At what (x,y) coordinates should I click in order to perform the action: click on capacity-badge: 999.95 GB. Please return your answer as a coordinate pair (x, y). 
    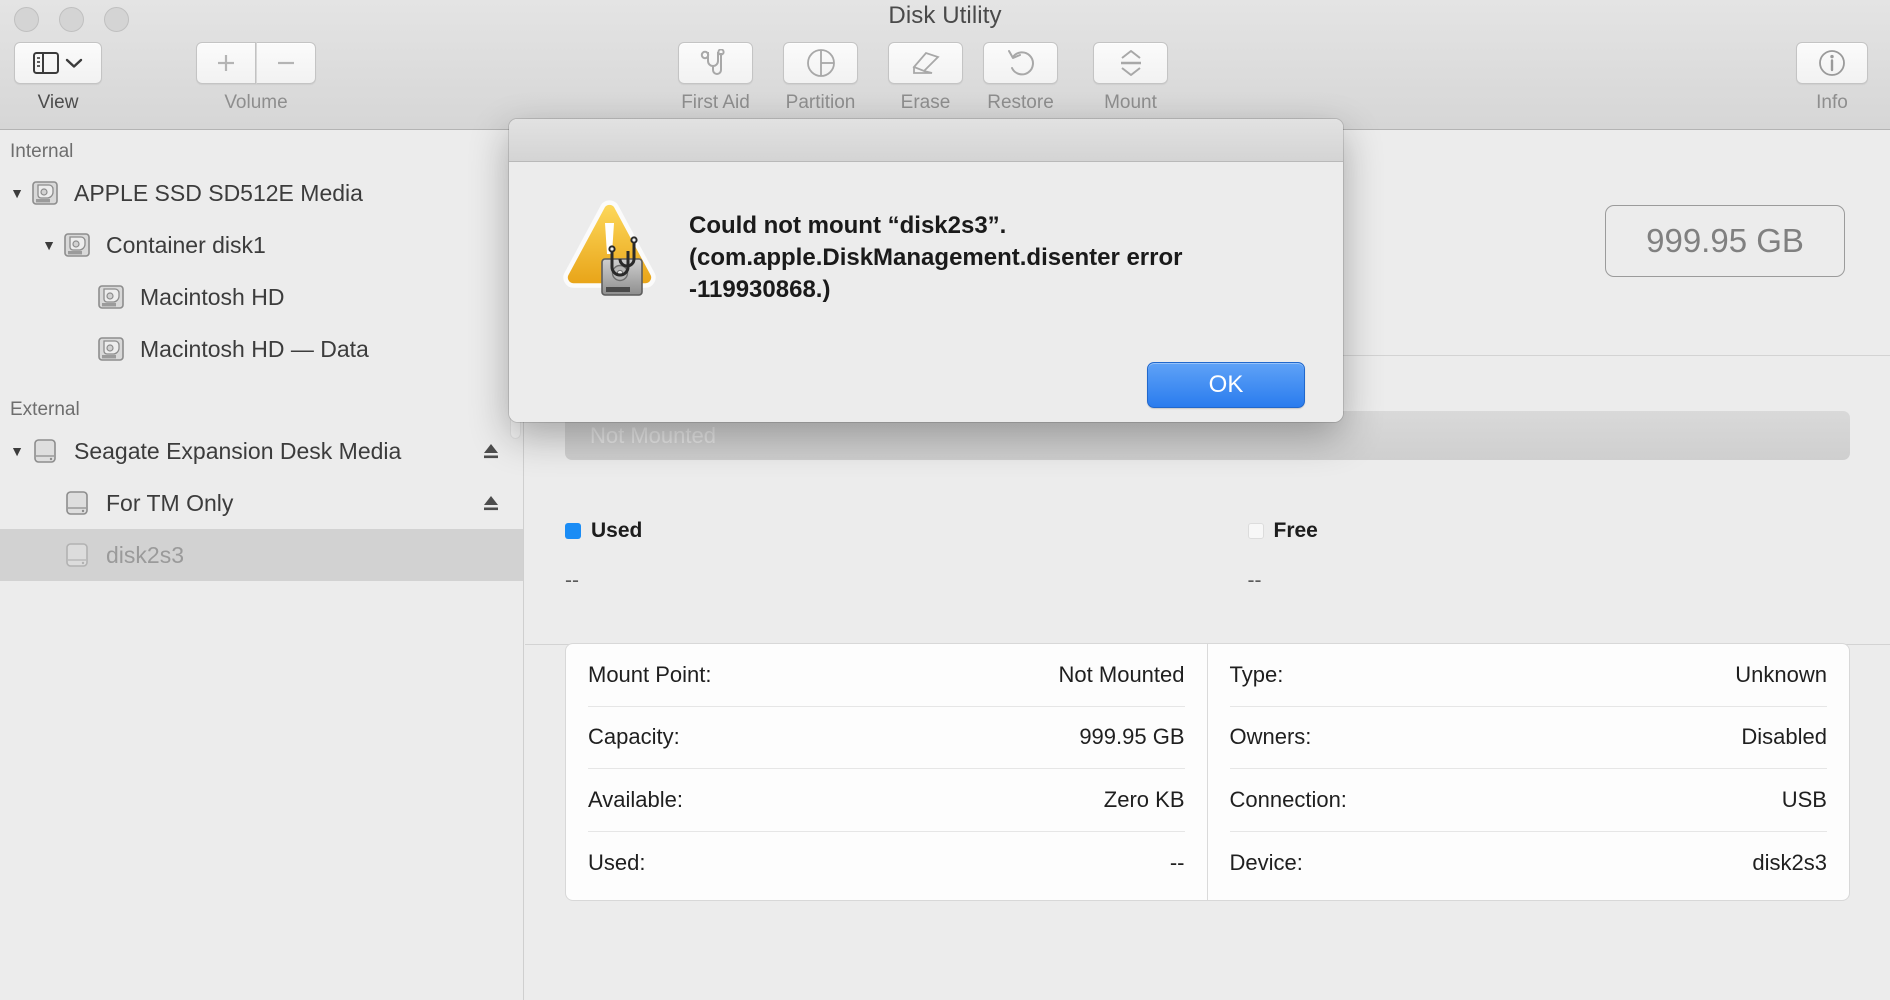
    Looking at the image, I should click on (1725, 241).